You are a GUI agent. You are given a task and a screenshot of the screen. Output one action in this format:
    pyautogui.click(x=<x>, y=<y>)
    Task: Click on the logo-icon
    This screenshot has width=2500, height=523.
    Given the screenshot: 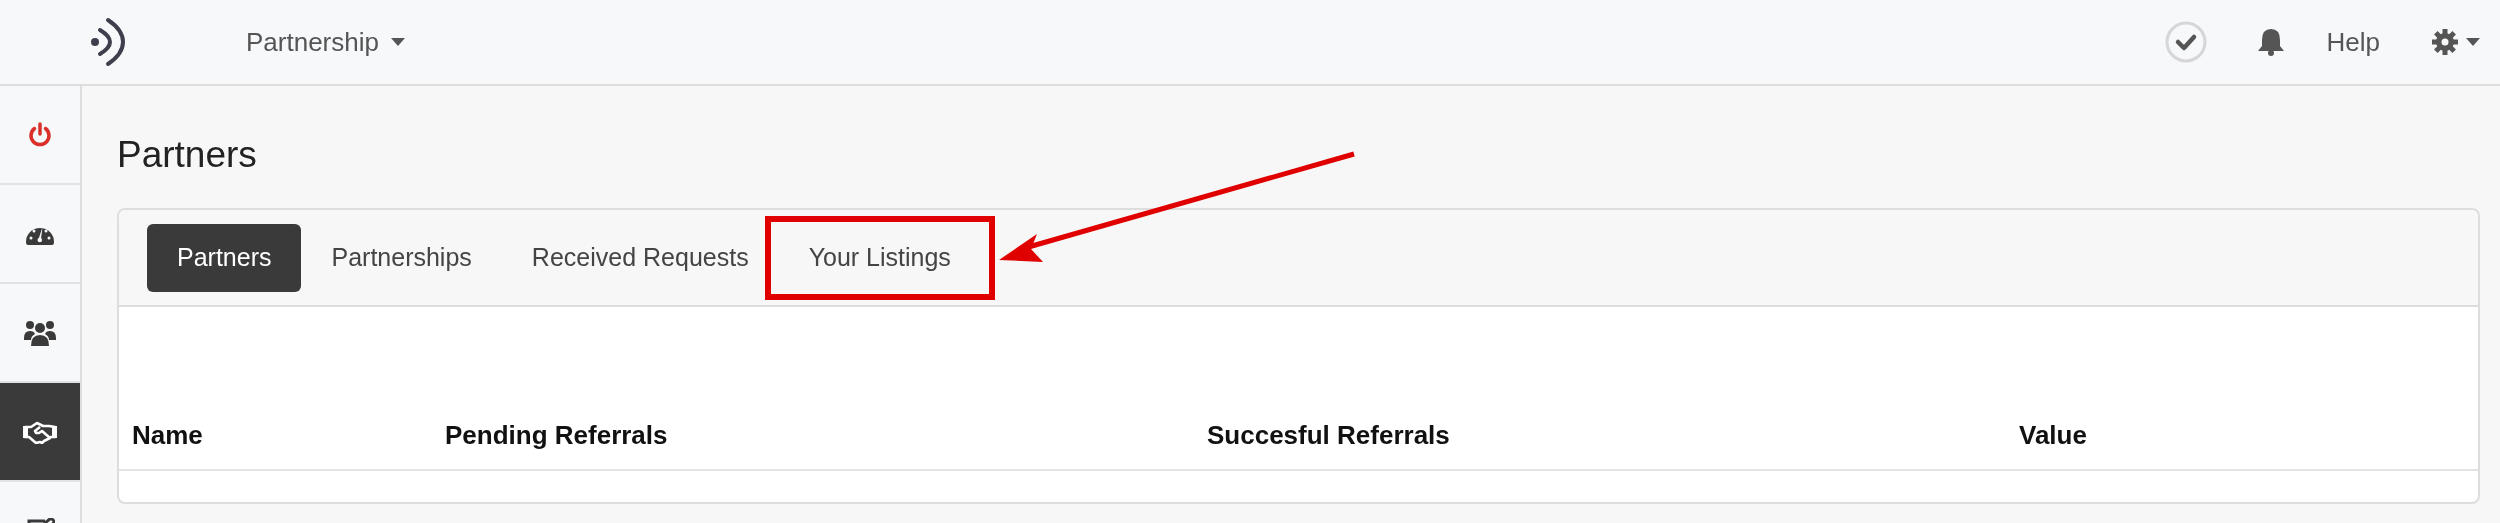 What is the action you would take?
    pyautogui.click(x=108, y=42)
    